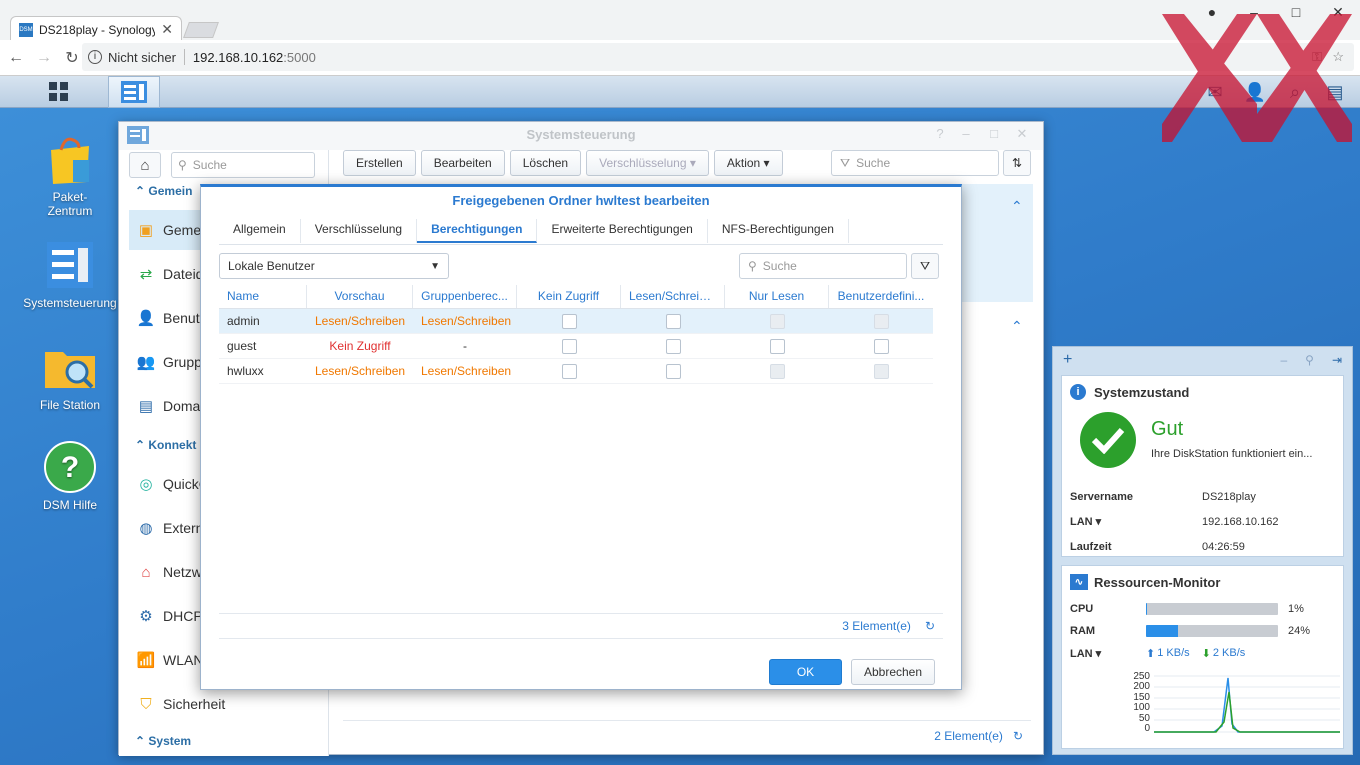 Image resolution: width=1360 pixels, height=765 pixels. Describe the element at coordinates (1335, 92) in the screenshot. I see `widgets-icon: ▤` at that location.